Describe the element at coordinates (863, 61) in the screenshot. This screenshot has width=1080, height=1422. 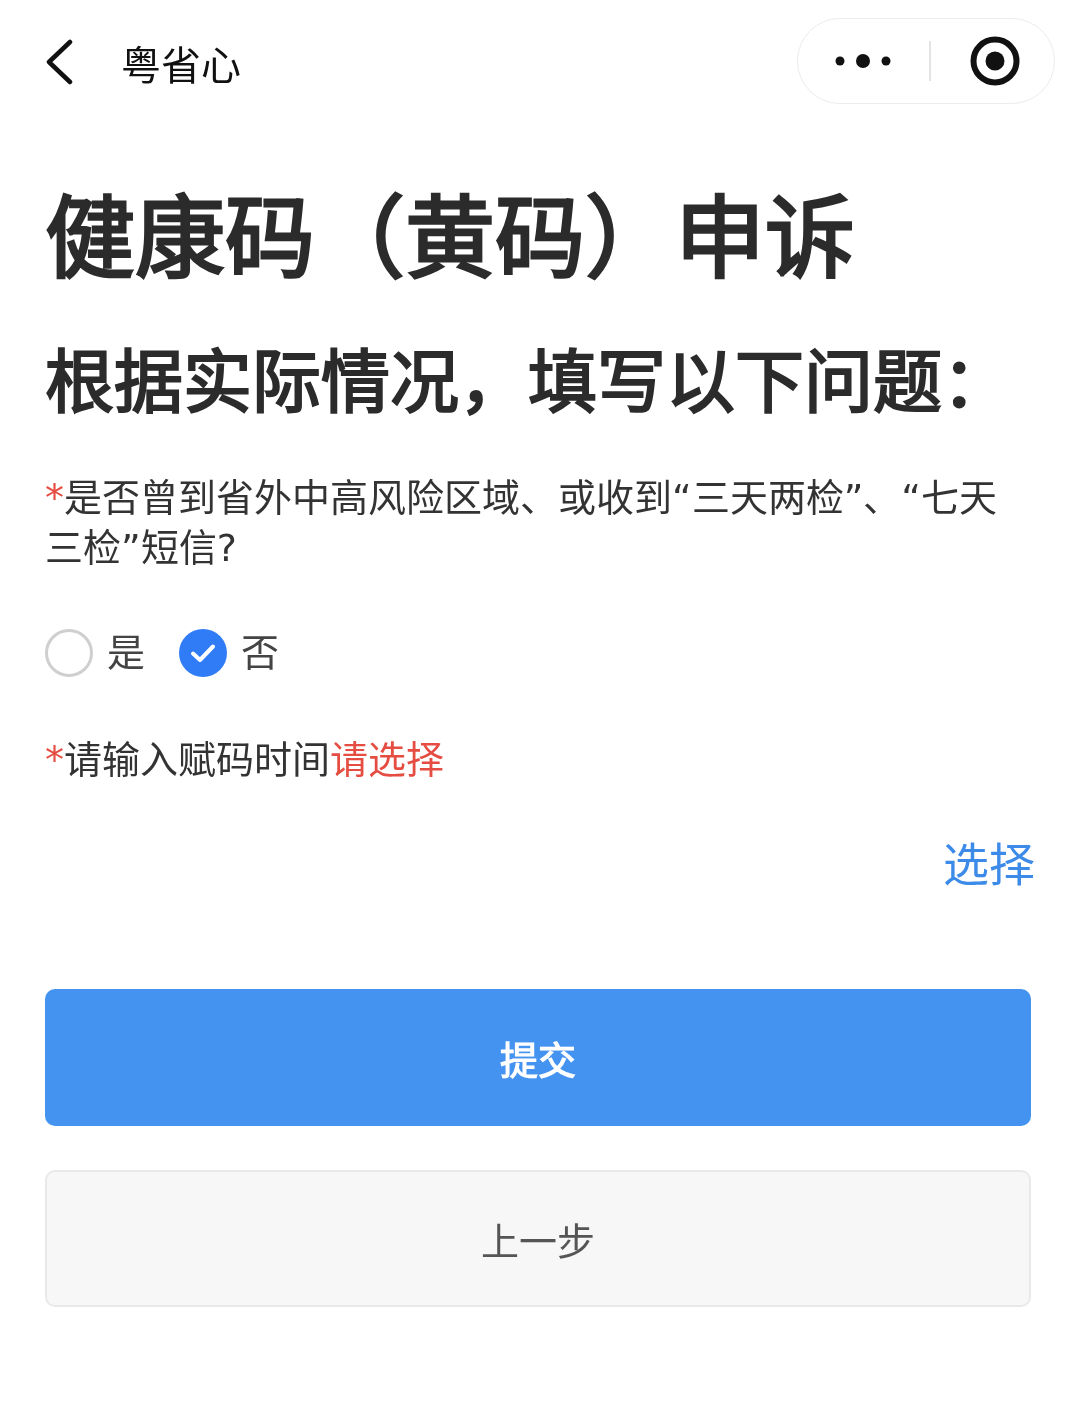
I see `more-icon` at that location.